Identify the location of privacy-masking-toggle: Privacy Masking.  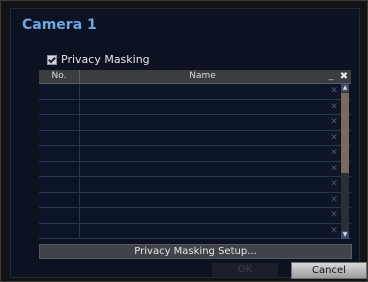
(98, 59).